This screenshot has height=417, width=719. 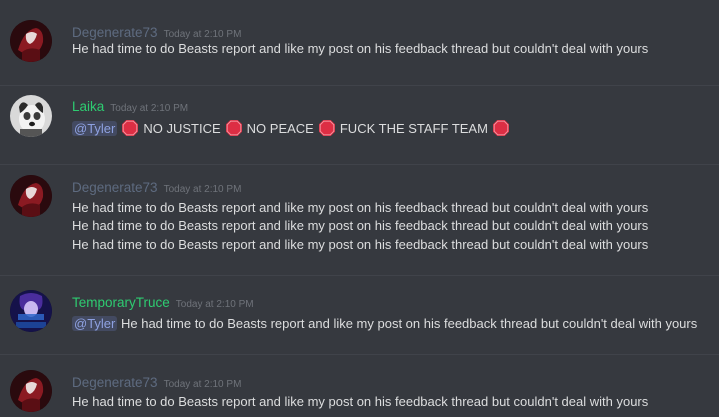 I want to click on username: TemporaryTruce, so click(x=121, y=302).